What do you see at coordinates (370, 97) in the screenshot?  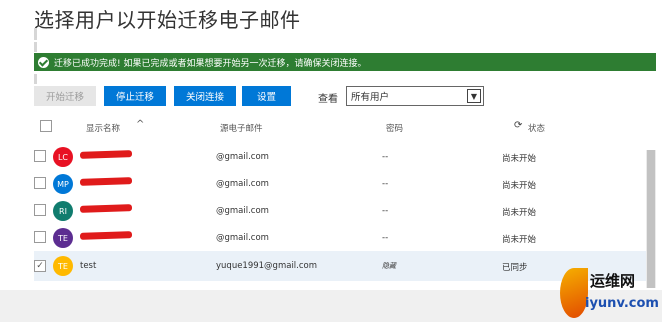 I see `view-filter-value: 所有用户` at bounding box center [370, 97].